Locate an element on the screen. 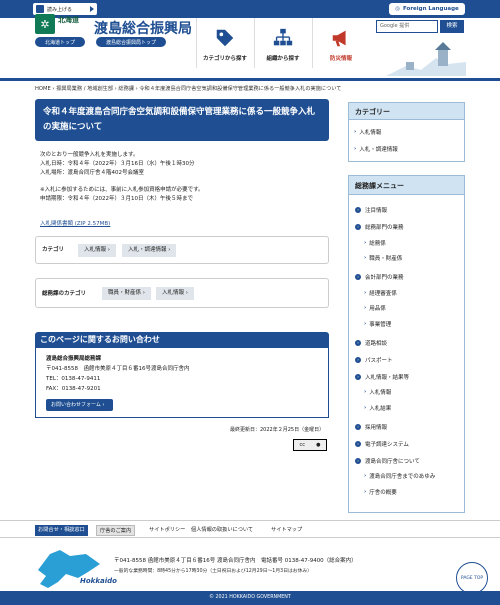 This screenshot has width=500, height=605. sidebar-menu-item: › 総務部門の業務 is located at coordinates (379, 227).